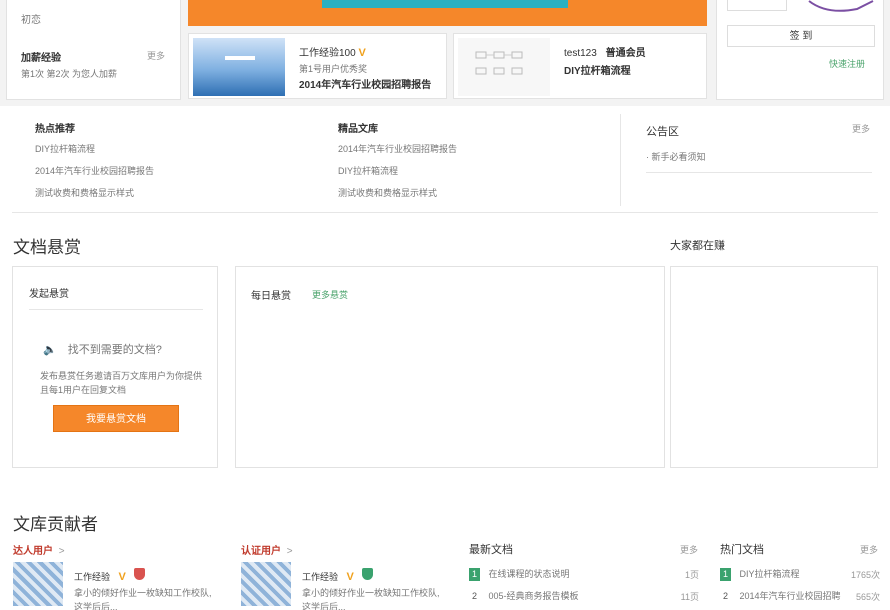  Describe the element at coordinates (94, 170) in the screenshot. I see `hot-recommend-item: 2014年汽车行业校园招聘报告` at that location.